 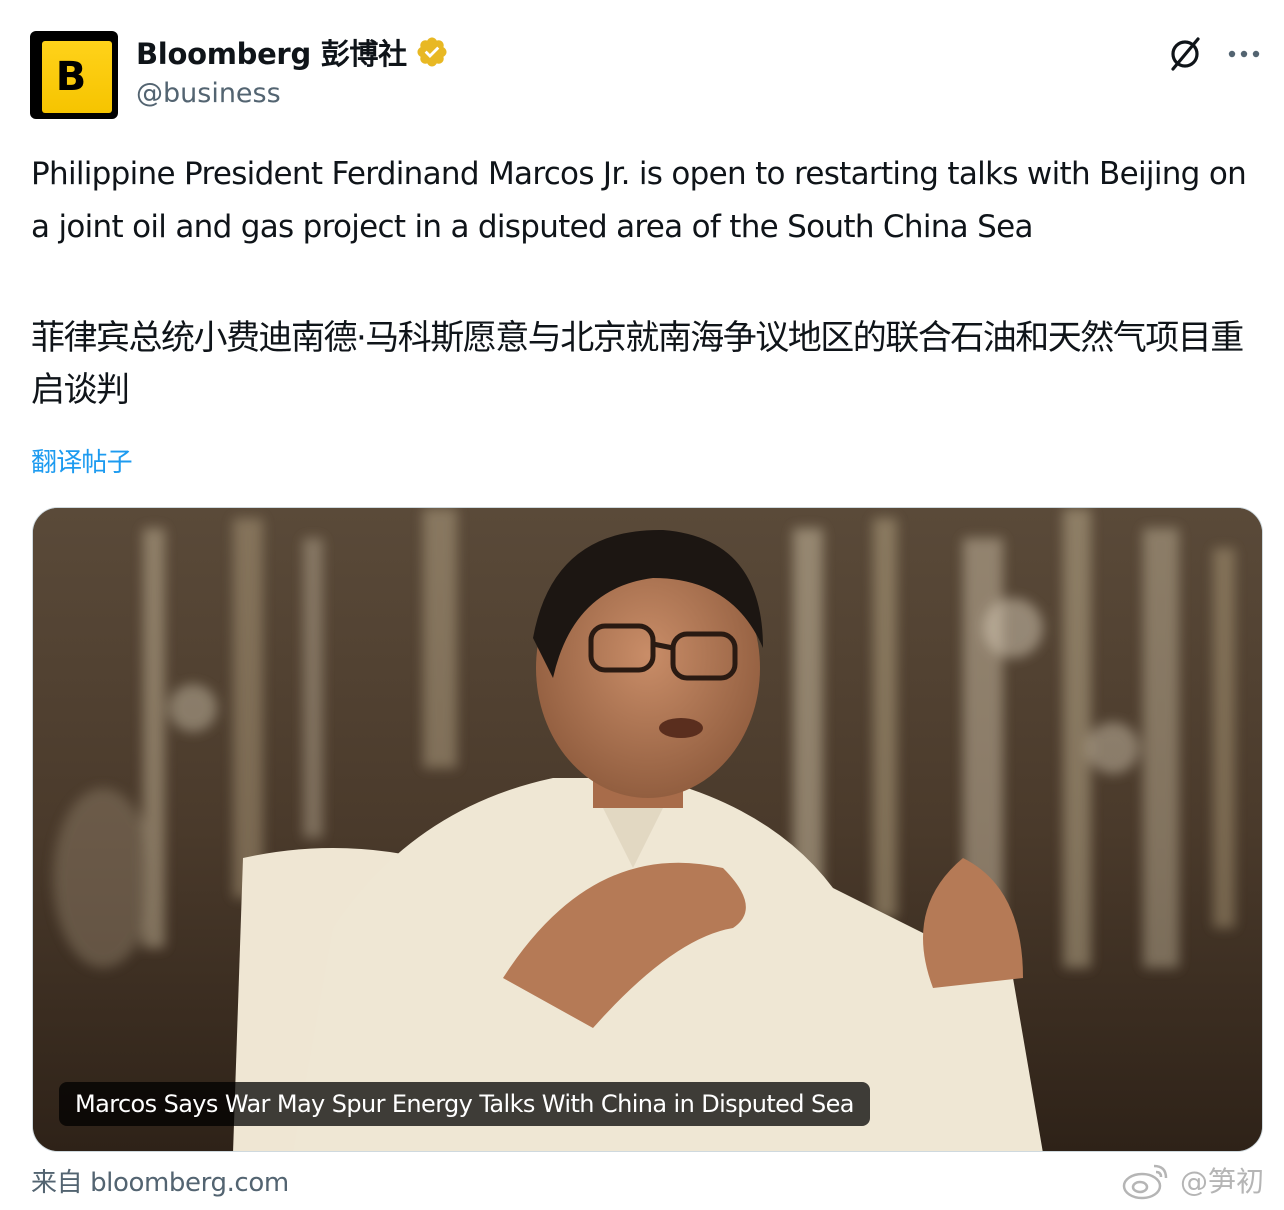 I want to click on weibo-icon, so click(x=1145, y=1182).